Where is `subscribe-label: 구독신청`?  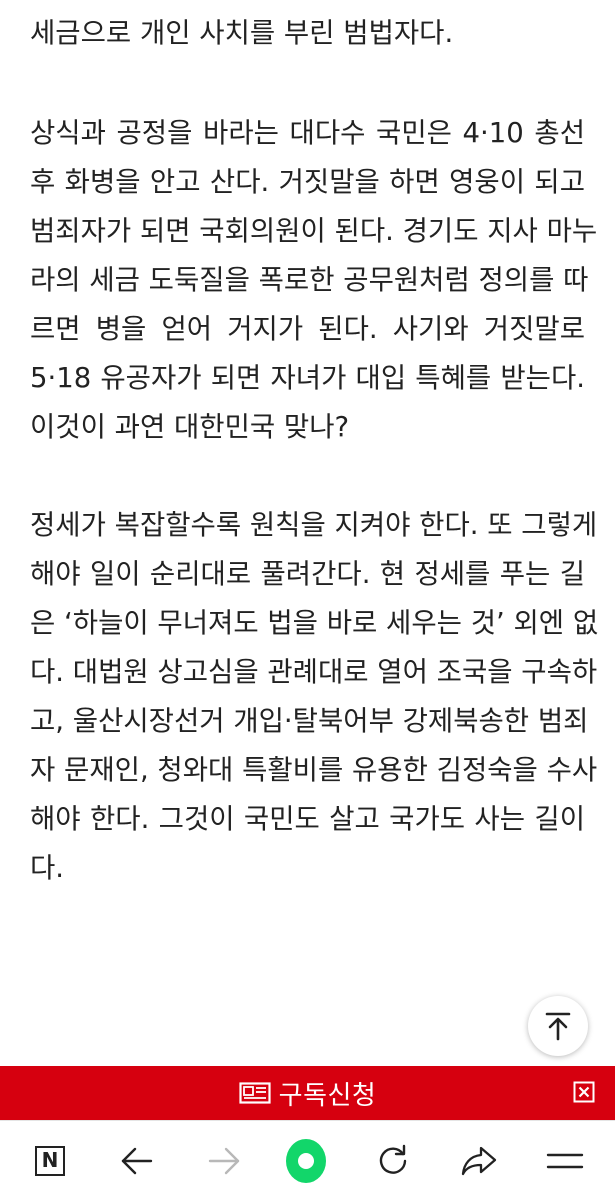
subscribe-label: 구독신청 is located at coordinates (327, 1095).